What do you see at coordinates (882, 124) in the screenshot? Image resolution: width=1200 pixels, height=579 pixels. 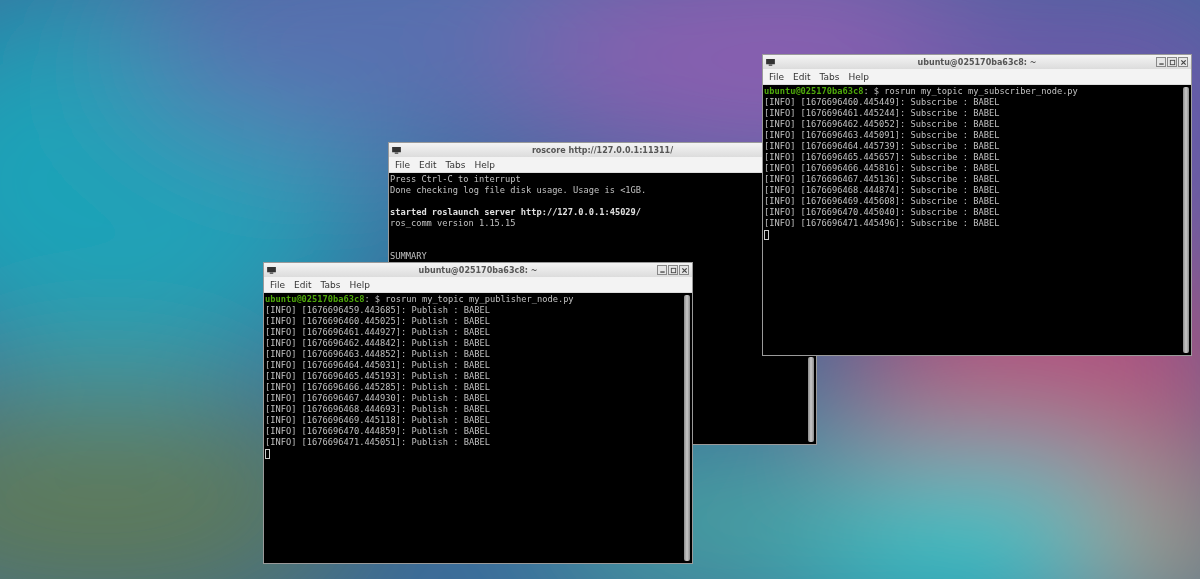 I see `terminal-line: [INFO] [1676696462.445052]: Subscribe : BABEL` at bounding box center [882, 124].